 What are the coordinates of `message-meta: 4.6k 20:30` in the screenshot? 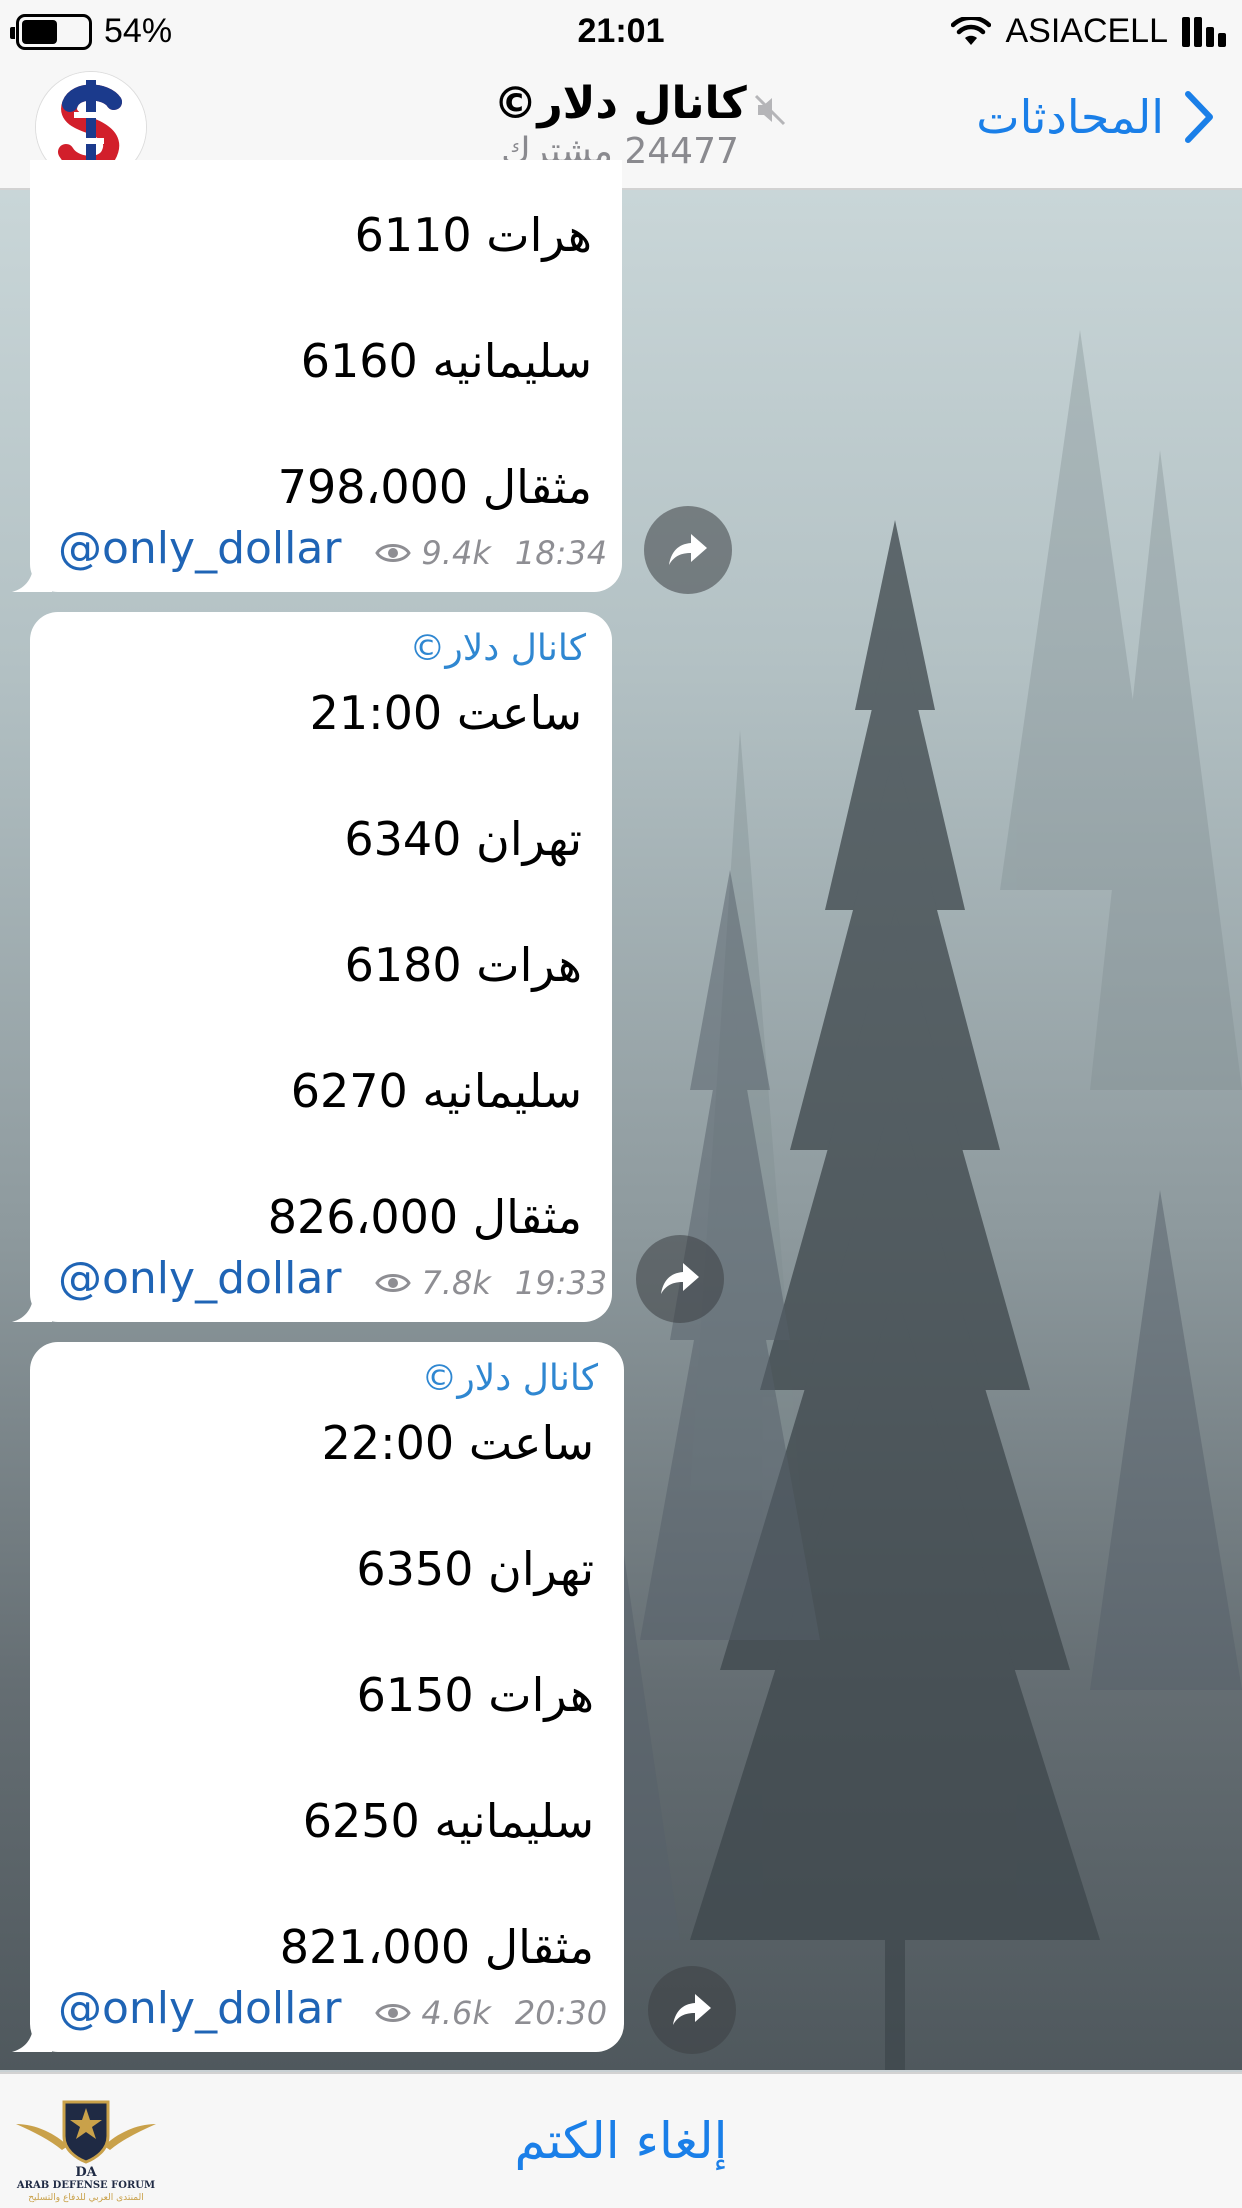 It's located at (491, 2013).